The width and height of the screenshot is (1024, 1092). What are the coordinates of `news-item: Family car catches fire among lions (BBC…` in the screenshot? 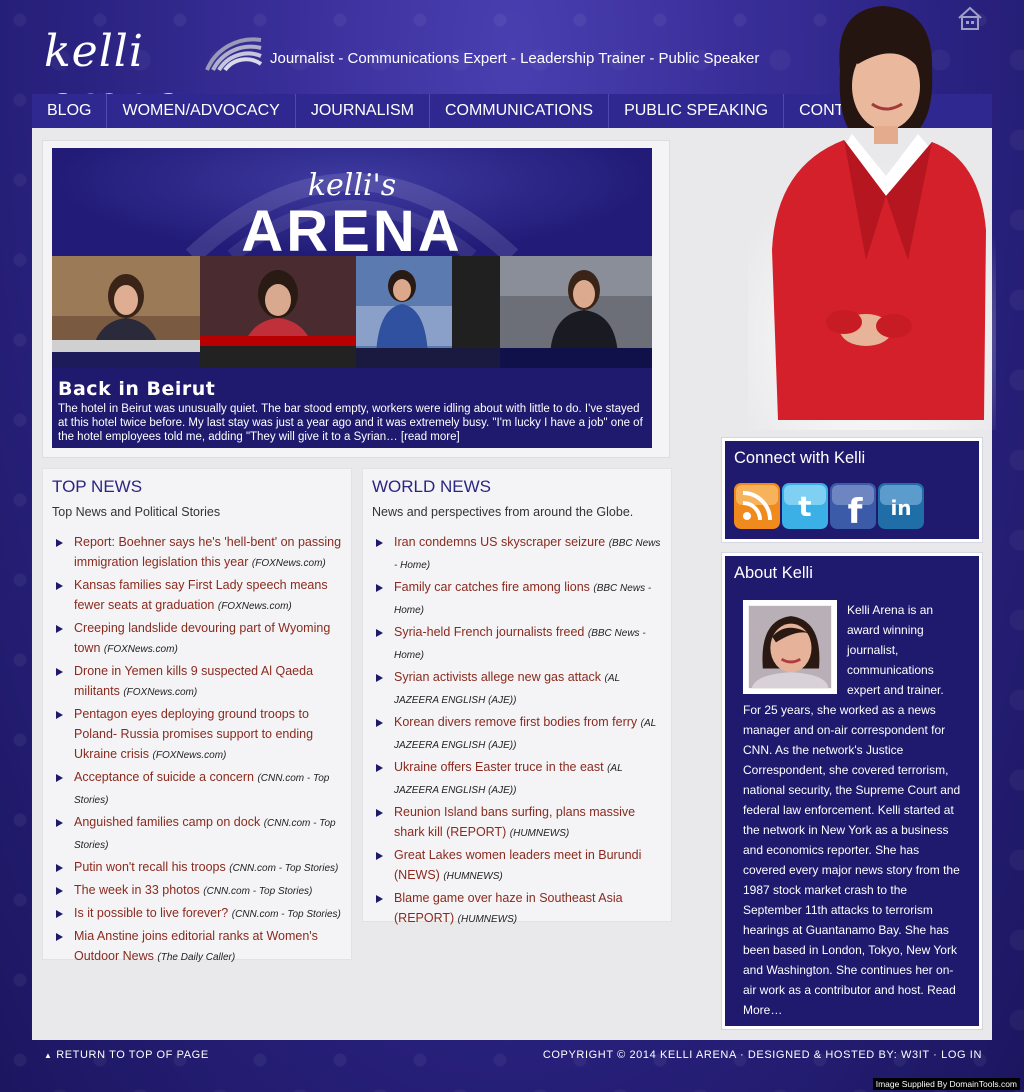 It's located at (517, 599).